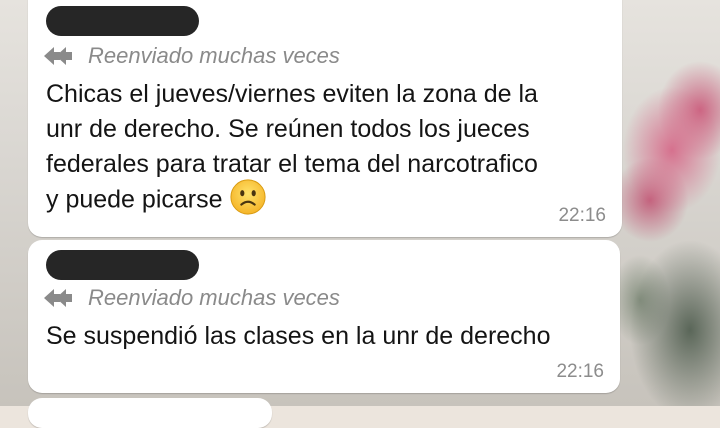 This screenshot has width=720, height=428. I want to click on slightly-frowning-face-icon, so click(247, 197).